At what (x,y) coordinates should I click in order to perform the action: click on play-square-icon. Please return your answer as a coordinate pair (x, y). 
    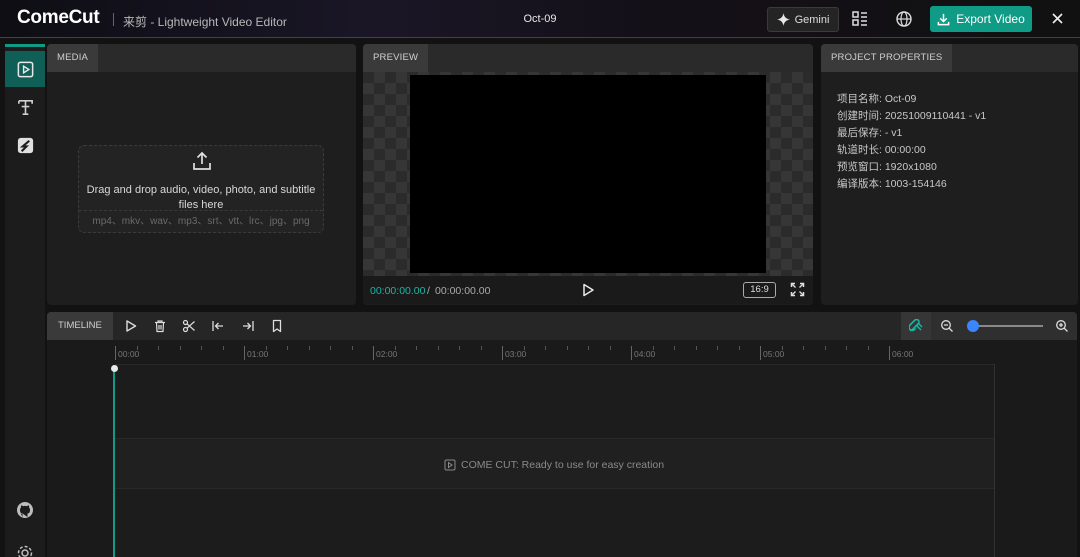
    Looking at the image, I should click on (450, 465).